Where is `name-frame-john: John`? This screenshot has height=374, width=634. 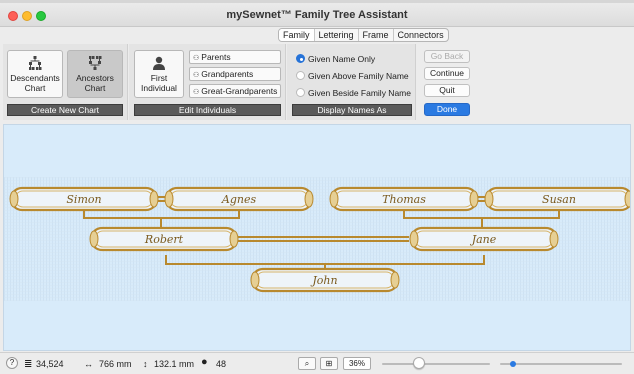
name-frame-john: John is located at coordinates (325, 280).